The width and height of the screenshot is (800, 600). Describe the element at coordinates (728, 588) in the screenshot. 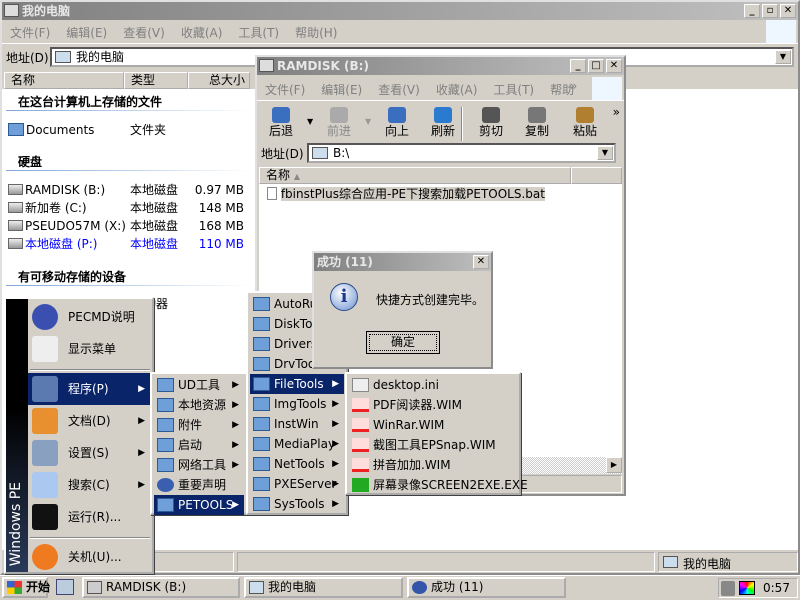

I see `usb-safe-remove-icon` at that location.